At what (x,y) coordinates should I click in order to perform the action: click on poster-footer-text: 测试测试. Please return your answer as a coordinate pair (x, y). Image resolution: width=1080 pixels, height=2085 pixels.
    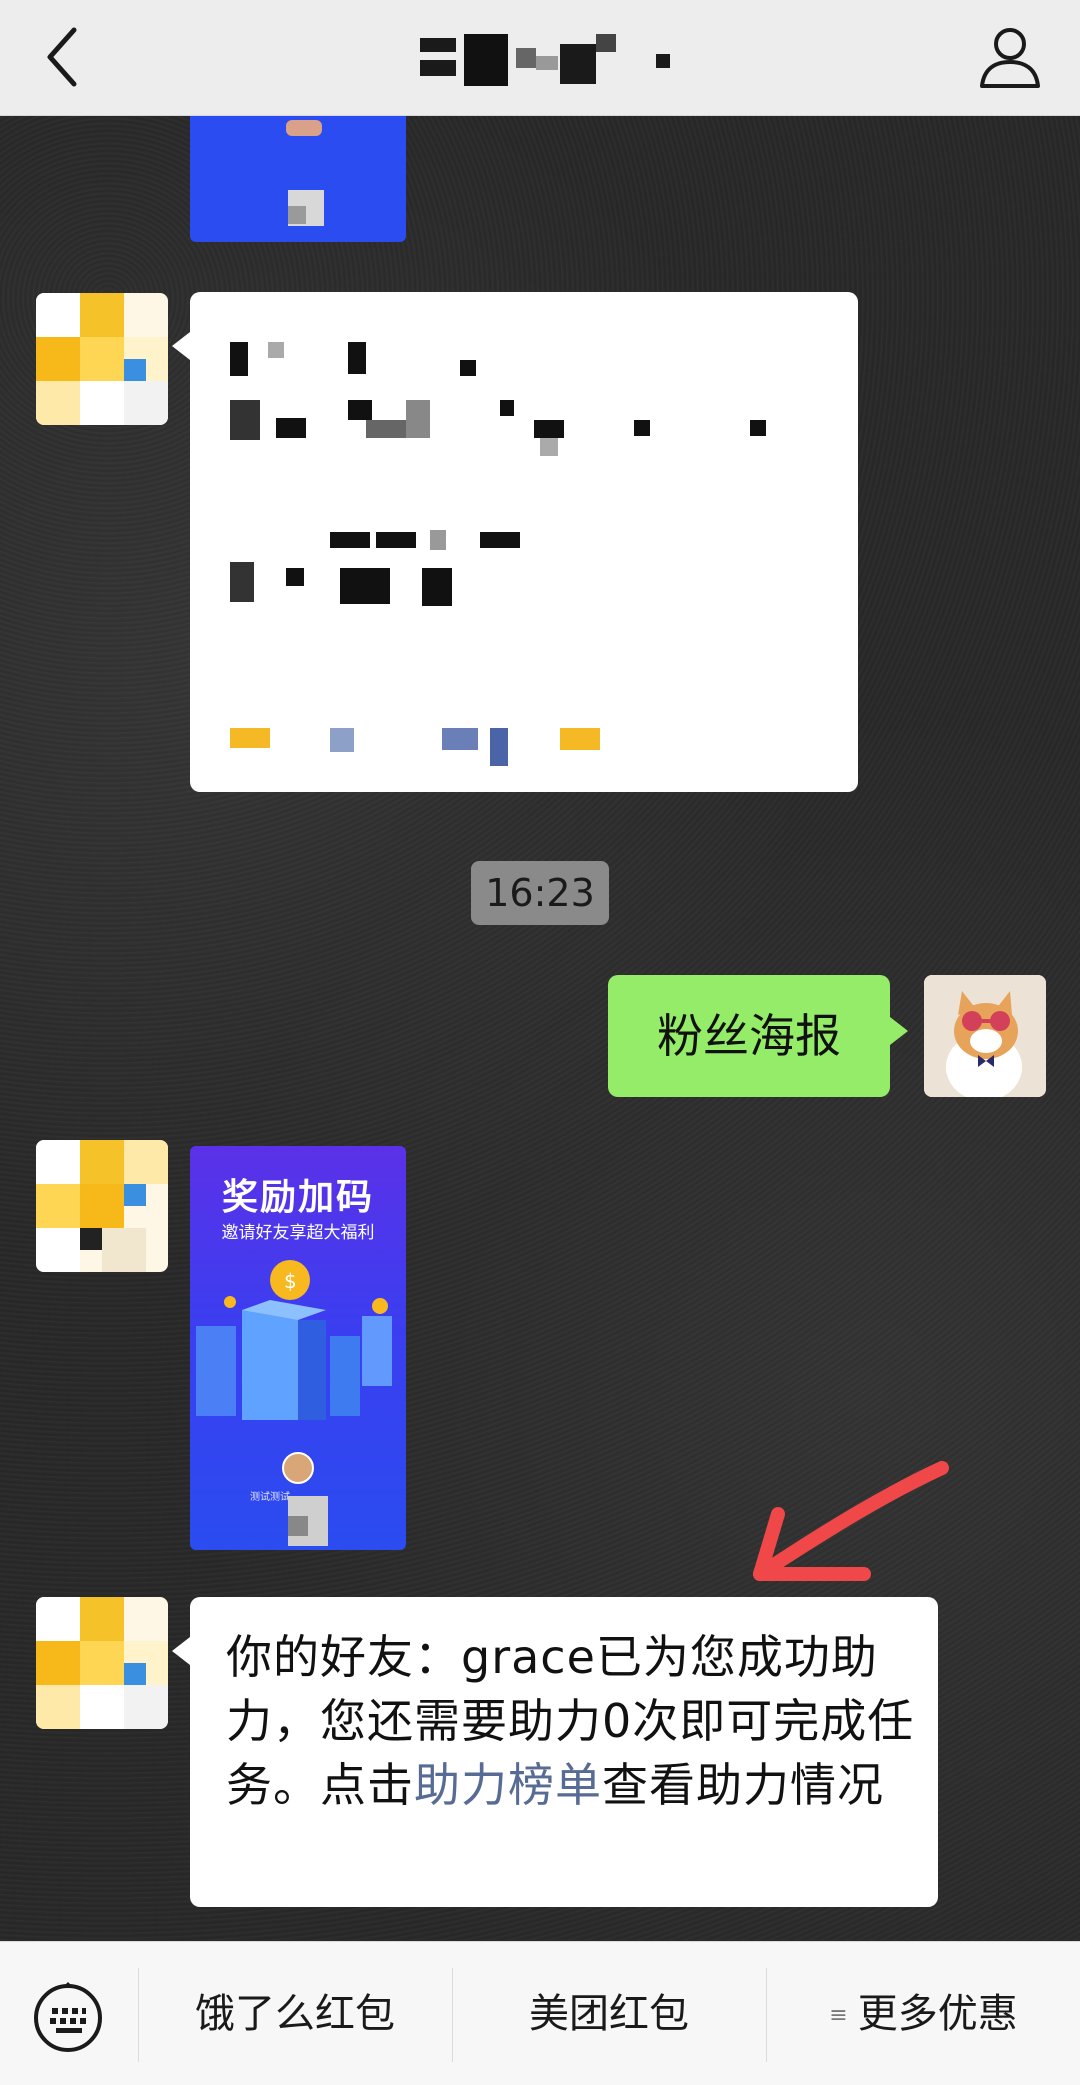
    Looking at the image, I should click on (270, 1497).